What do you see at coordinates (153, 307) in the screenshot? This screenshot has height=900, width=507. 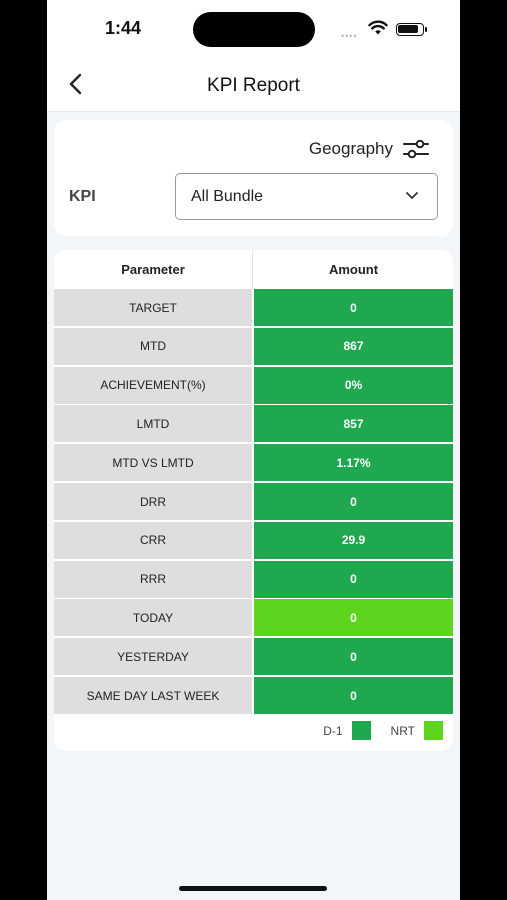 I see `parameter-cell: TARGET` at bounding box center [153, 307].